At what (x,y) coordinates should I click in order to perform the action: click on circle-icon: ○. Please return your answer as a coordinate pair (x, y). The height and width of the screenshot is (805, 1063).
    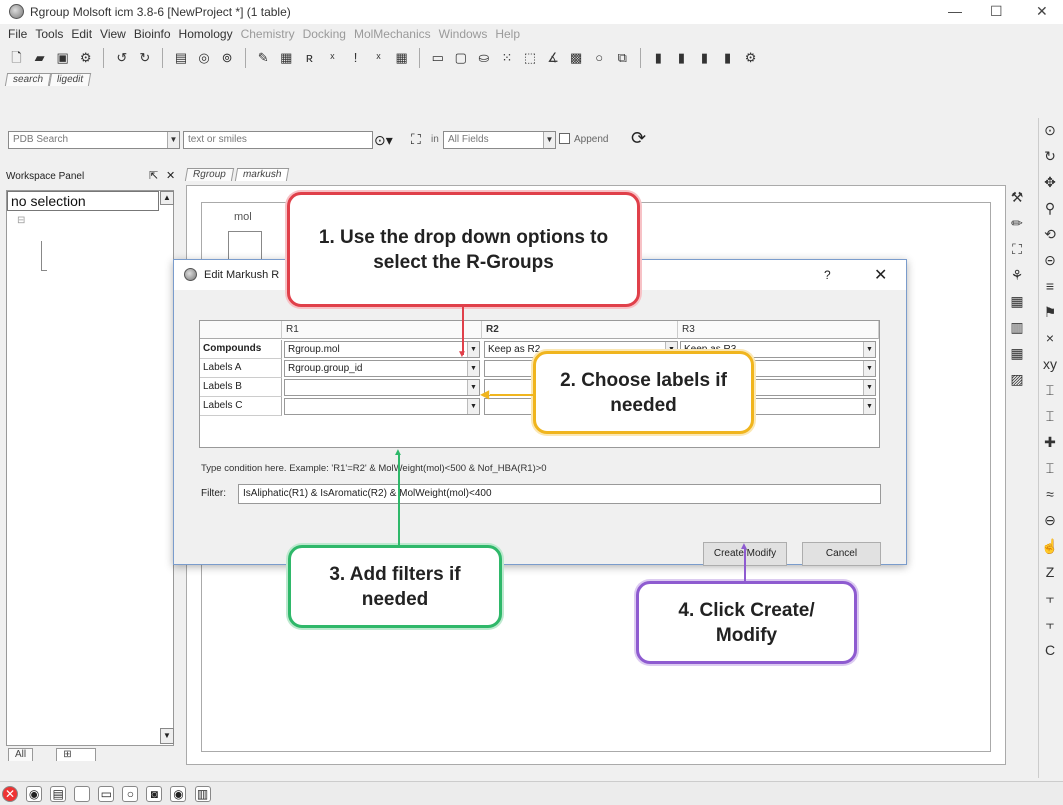
    Looking at the image, I should click on (599, 57).